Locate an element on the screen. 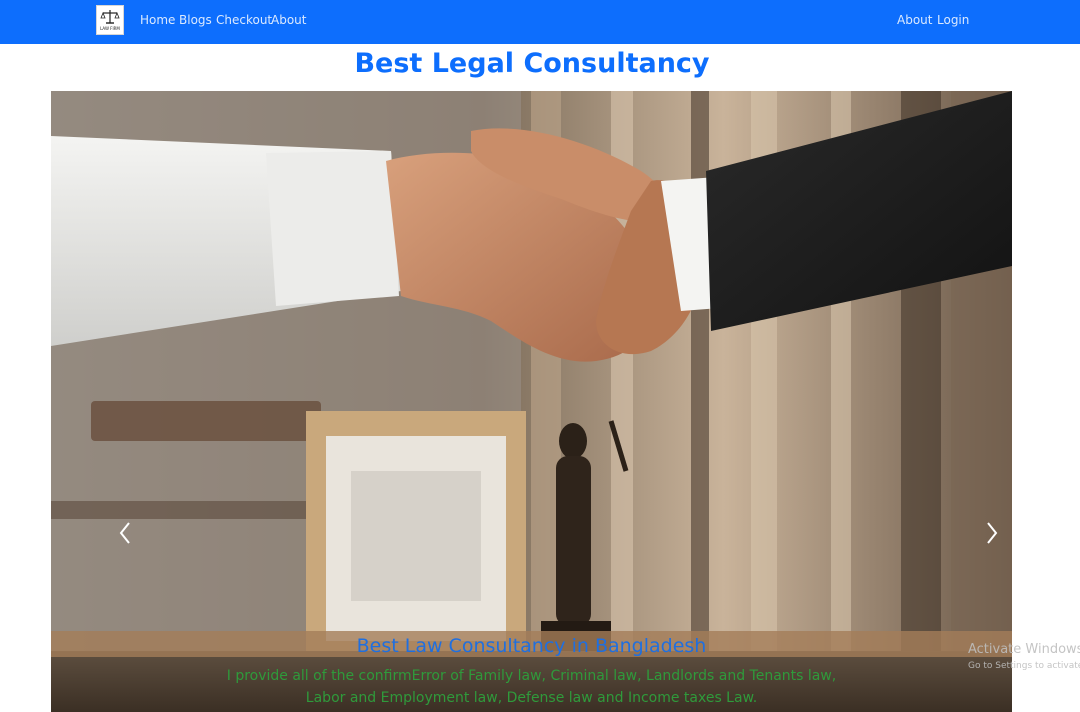 The width and height of the screenshot is (1080, 712). nav-login-link: Login is located at coordinates (953, 20).